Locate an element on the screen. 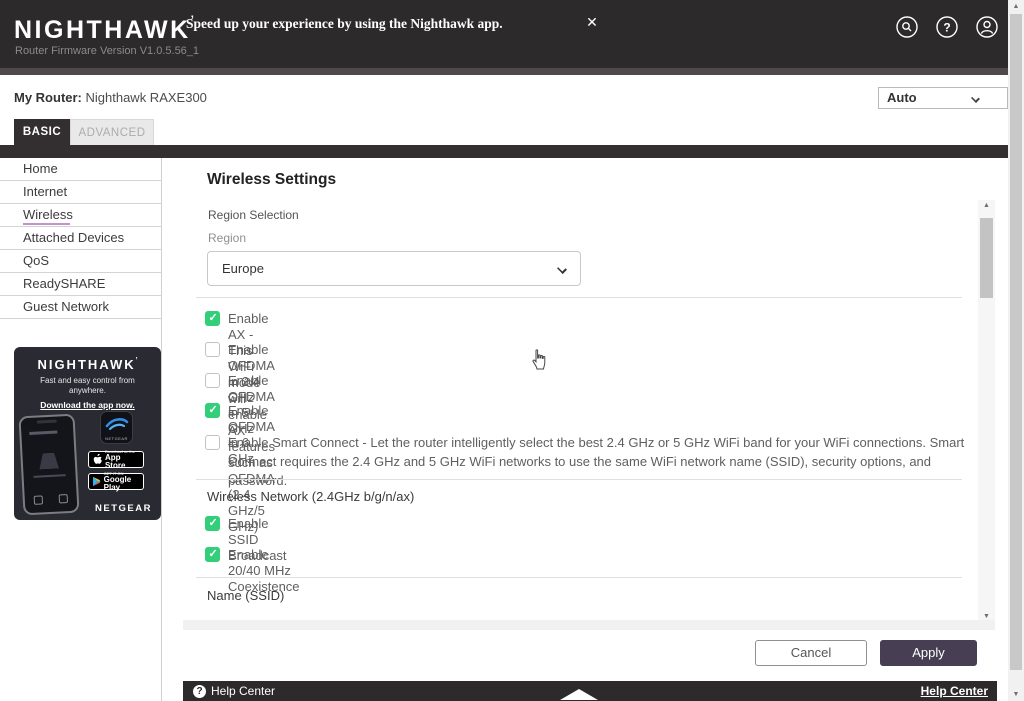 The width and height of the screenshot is (1024, 701). phone-mockup-image is located at coordinates (49, 464).